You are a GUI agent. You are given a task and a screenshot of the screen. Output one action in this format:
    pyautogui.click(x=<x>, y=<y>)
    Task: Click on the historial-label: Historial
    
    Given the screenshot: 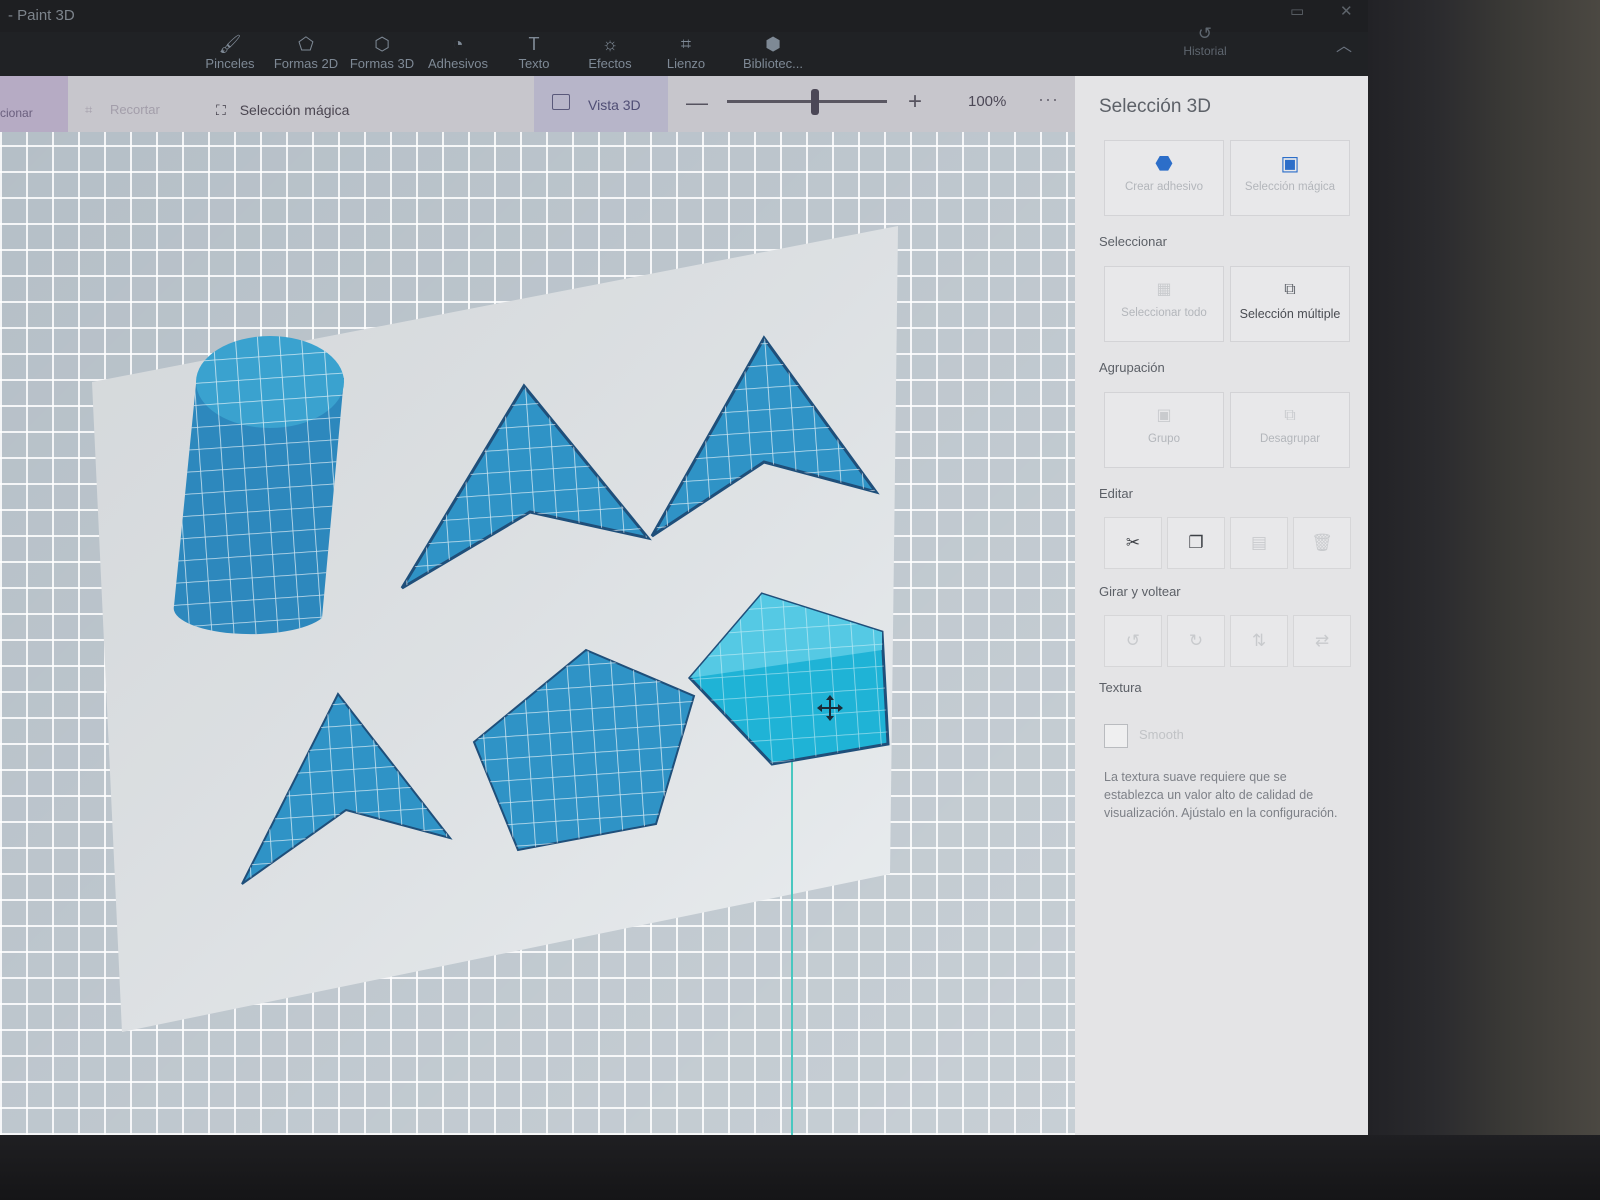 What is the action you would take?
    pyautogui.click(x=1205, y=51)
    